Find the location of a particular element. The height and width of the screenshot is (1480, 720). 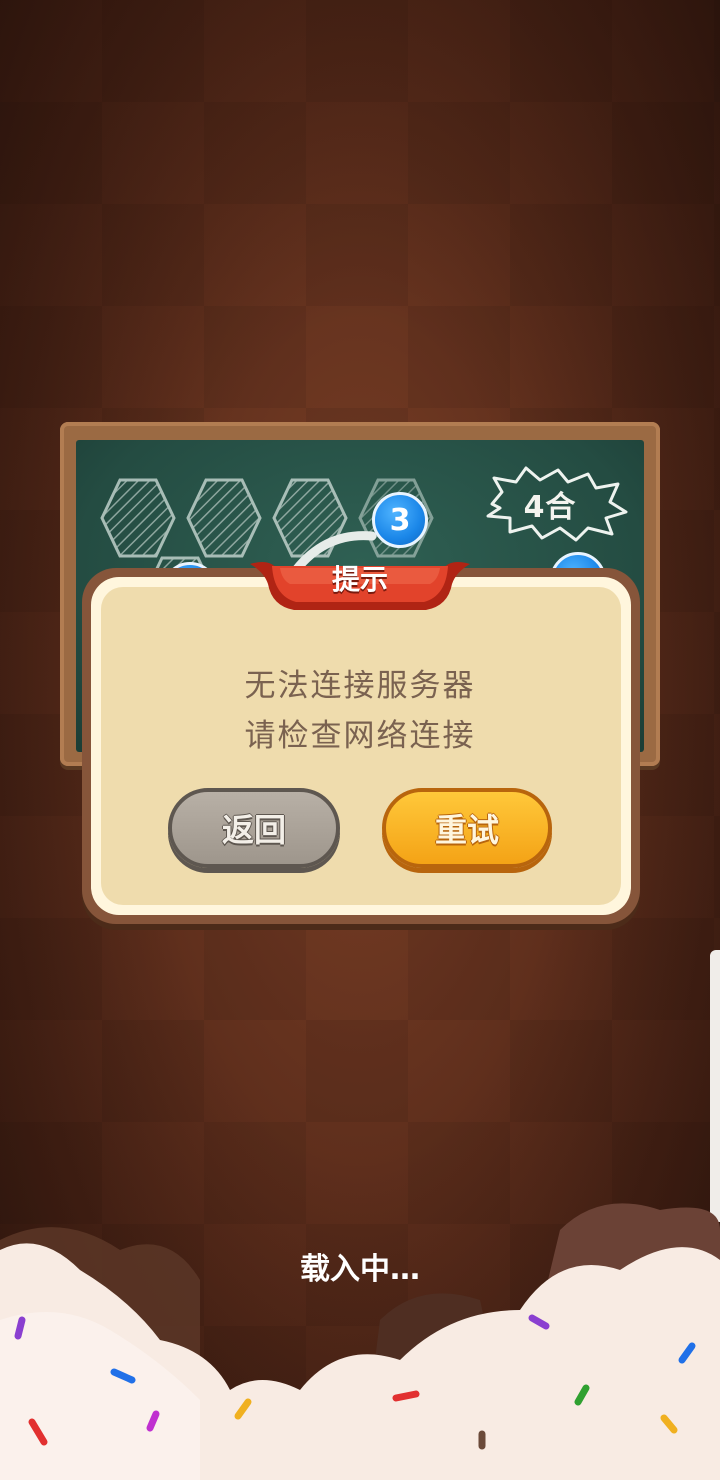

retry-button: 重试 is located at coordinates (467, 828).